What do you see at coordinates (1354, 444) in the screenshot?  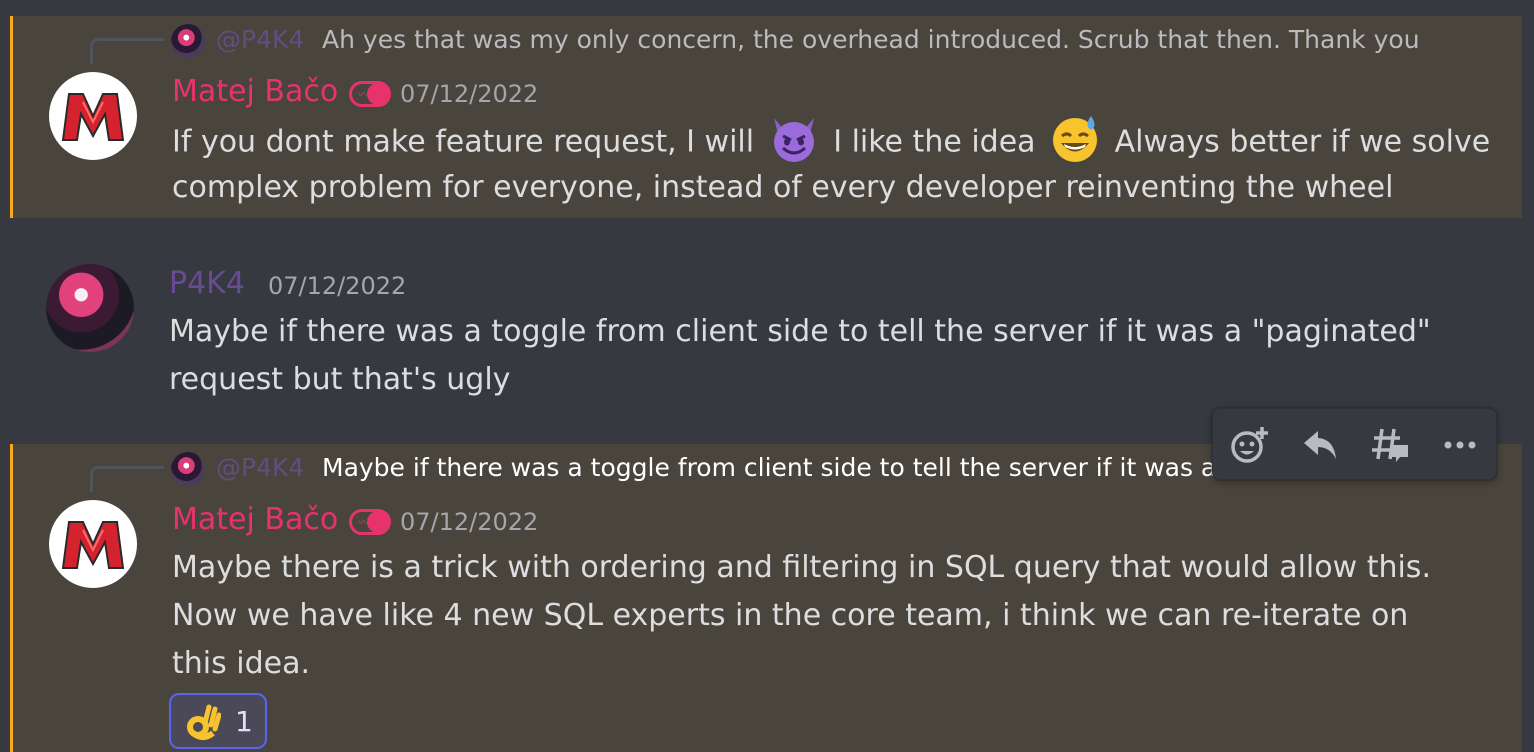 I see `message-actions-toolbar` at bounding box center [1354, 444].